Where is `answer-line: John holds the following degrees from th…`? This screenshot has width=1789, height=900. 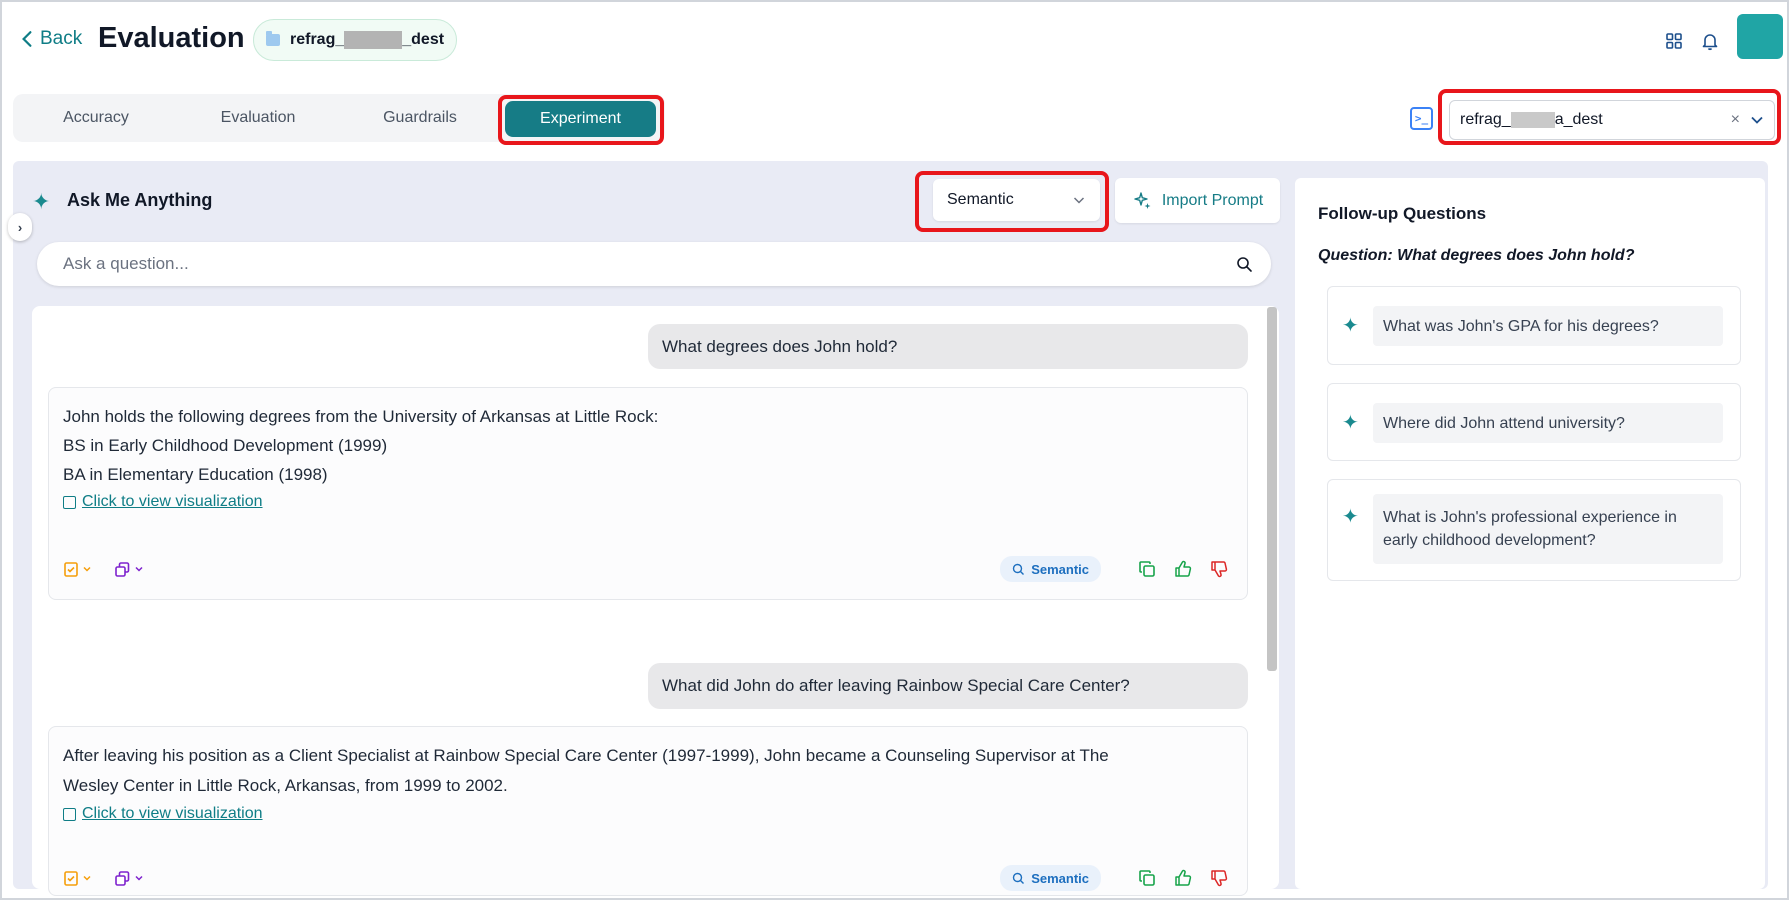
answer-line: John holds the following degrees from th… is located at coordinates (361, 416).